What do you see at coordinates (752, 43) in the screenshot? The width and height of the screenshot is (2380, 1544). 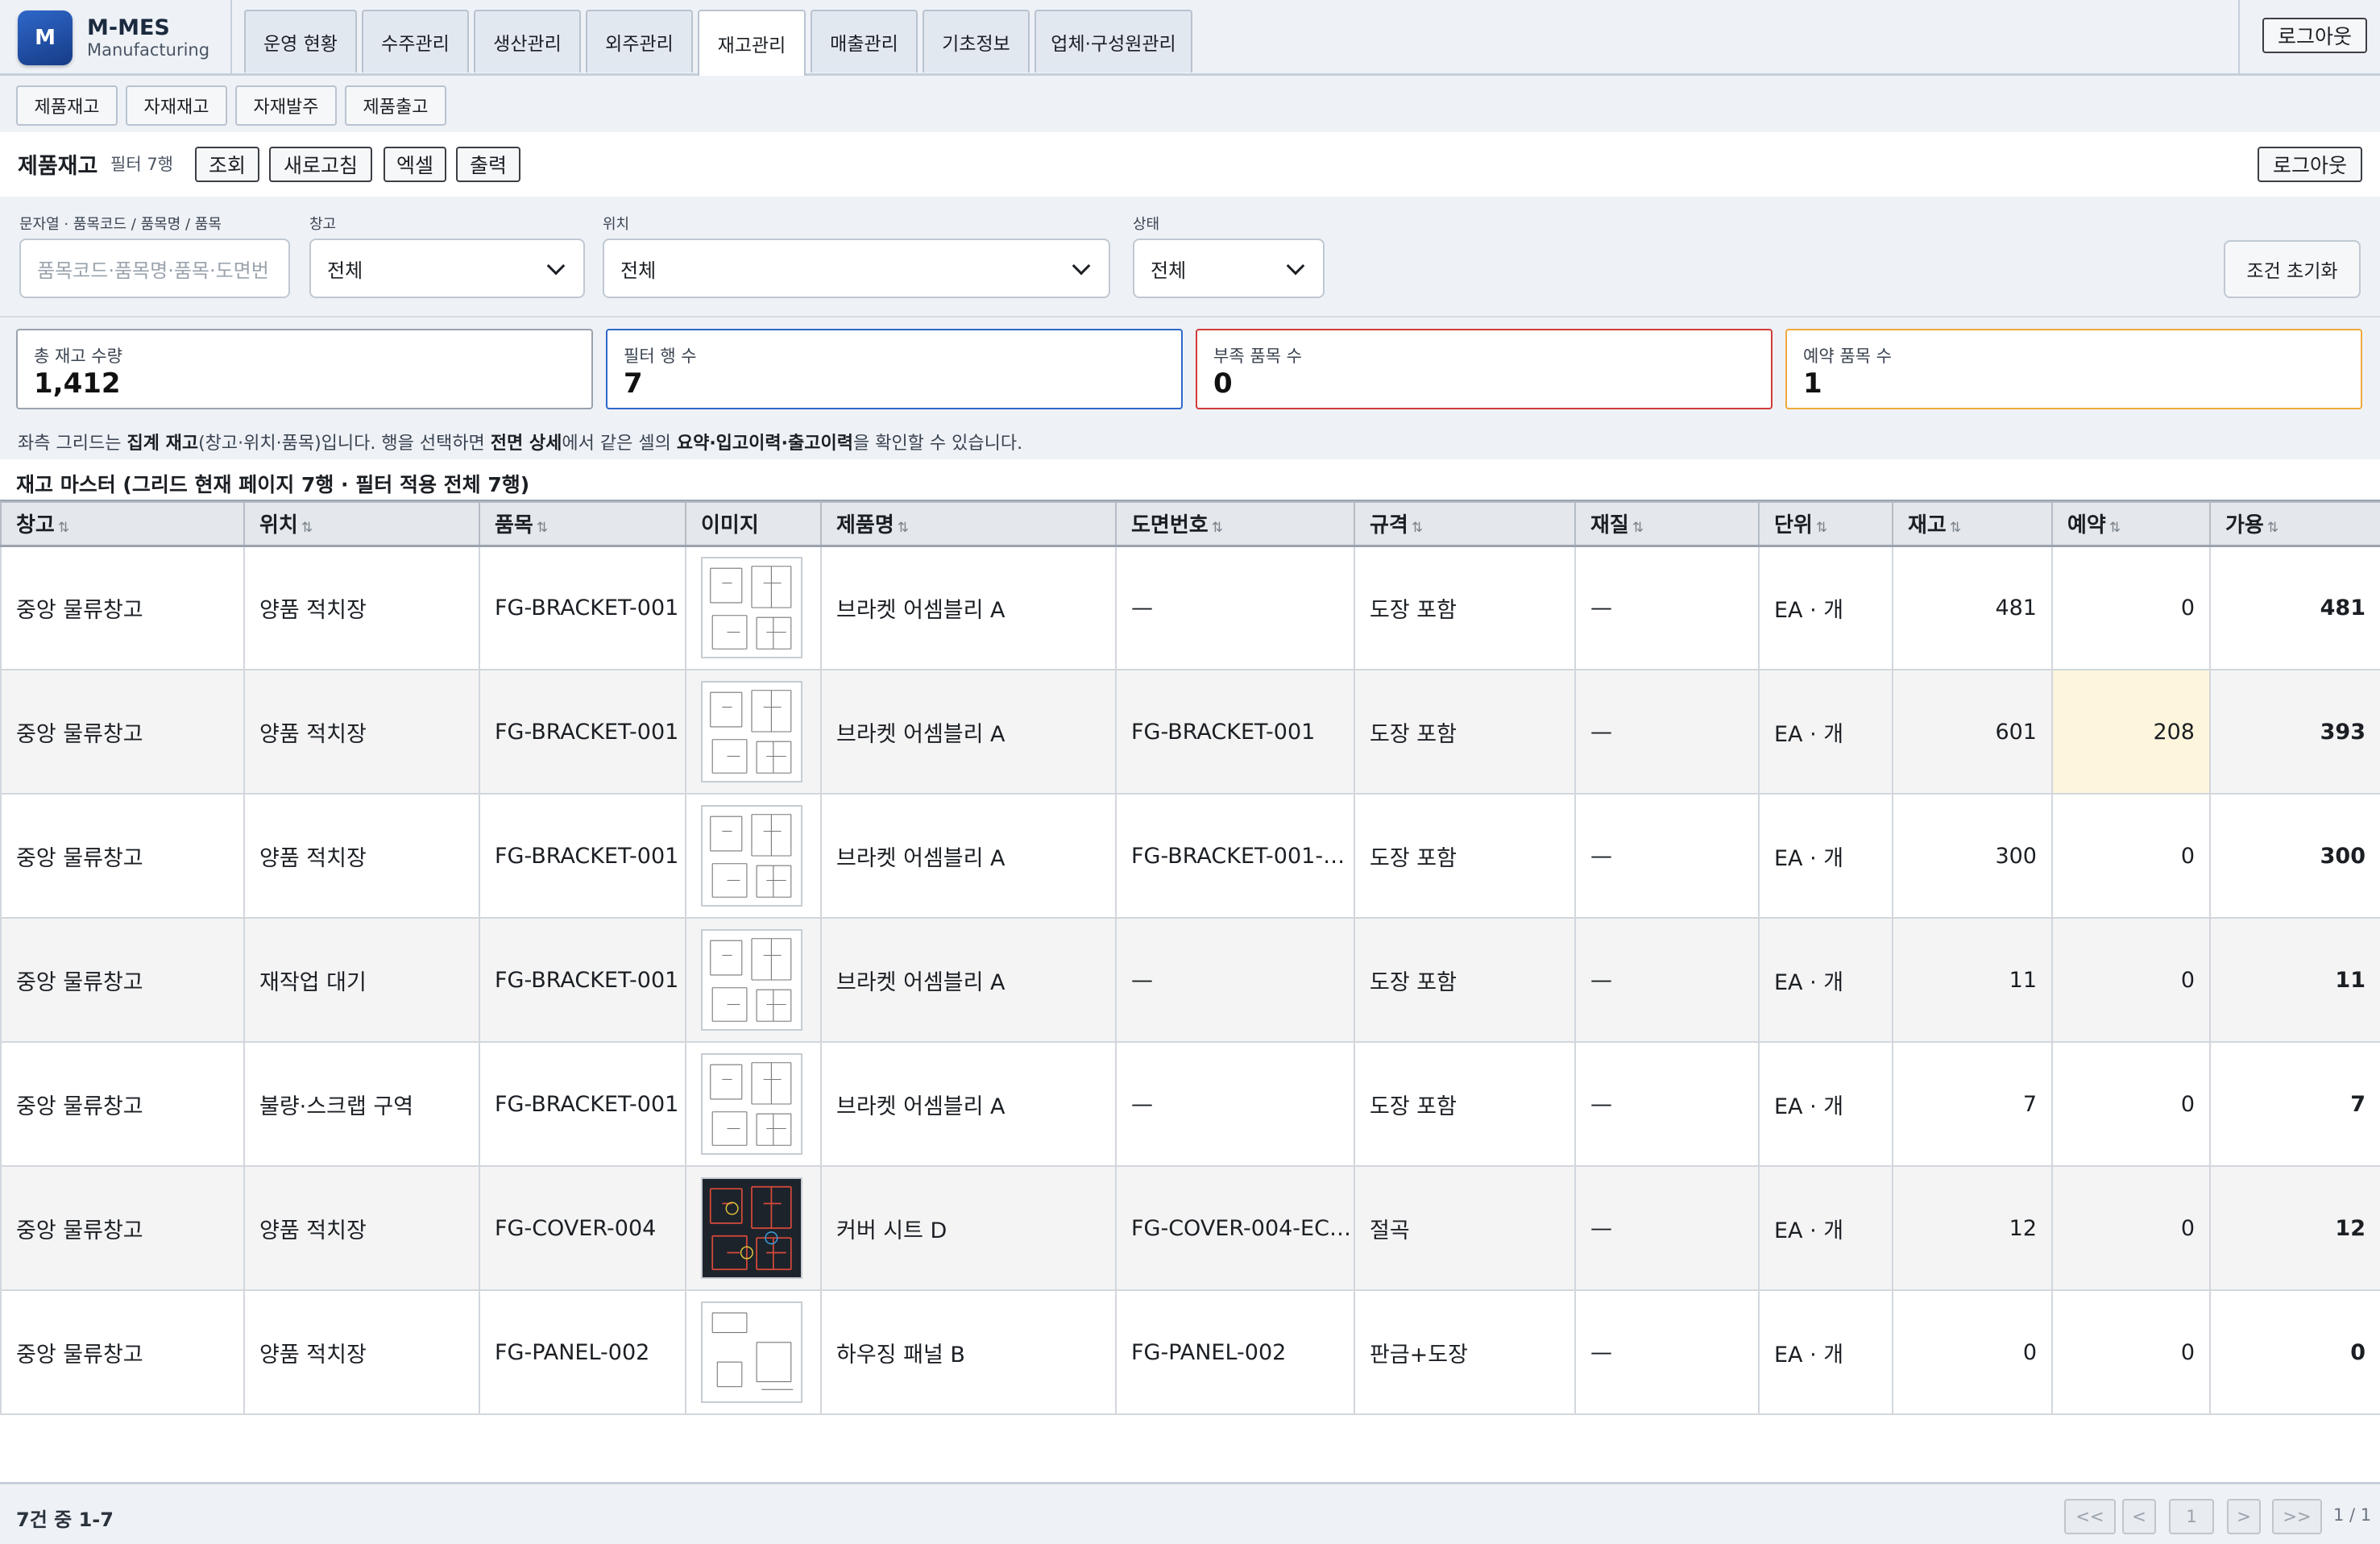 I see `nav-tab-inventory: 재고관리` at bounding box center [752, 43].